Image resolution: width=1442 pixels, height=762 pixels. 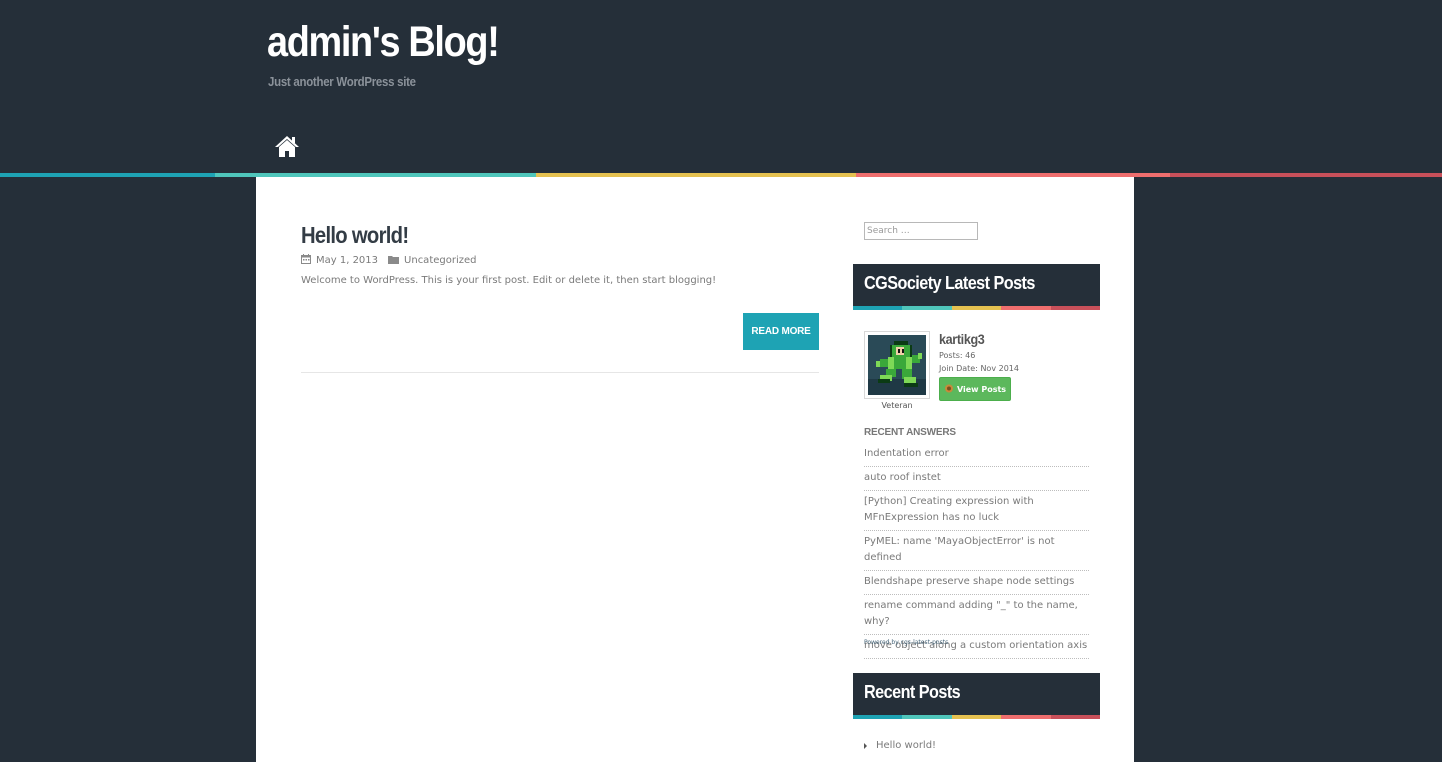 I want to click on user-join-date: Join Date: Nov 2014, so click(x=979, y=368).